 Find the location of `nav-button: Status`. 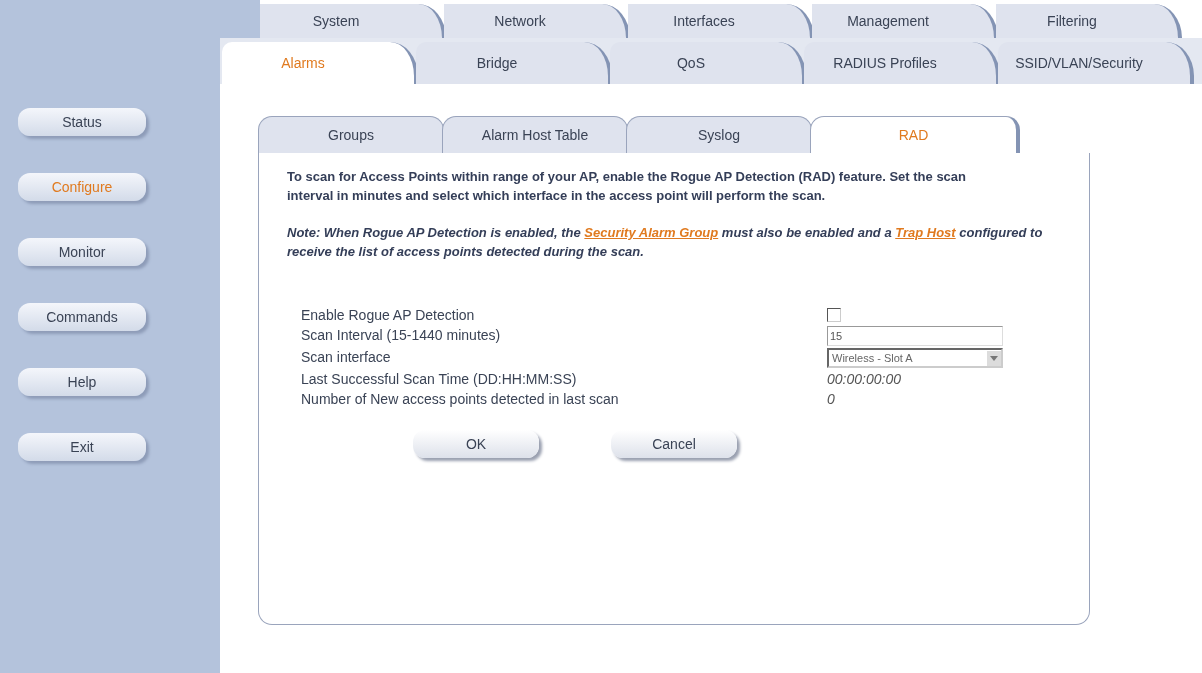

nav-button: Status is located at coordinates (82, 122).